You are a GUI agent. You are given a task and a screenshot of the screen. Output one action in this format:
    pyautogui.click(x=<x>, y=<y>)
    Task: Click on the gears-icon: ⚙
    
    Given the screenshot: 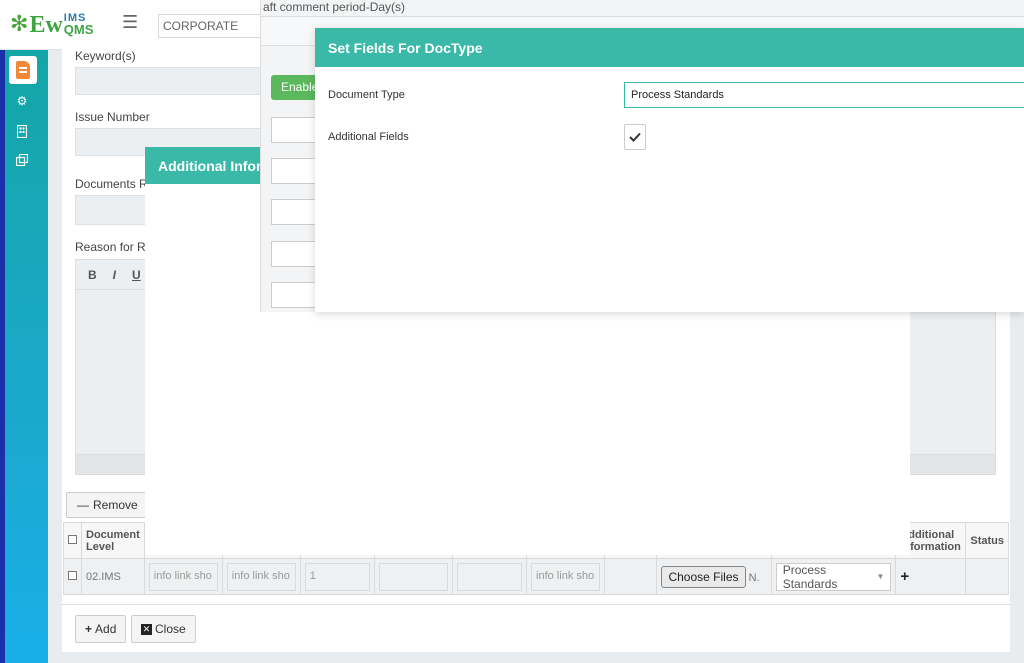 What is the action you would take?
    pyautogui.click(x=22, y=101)
    